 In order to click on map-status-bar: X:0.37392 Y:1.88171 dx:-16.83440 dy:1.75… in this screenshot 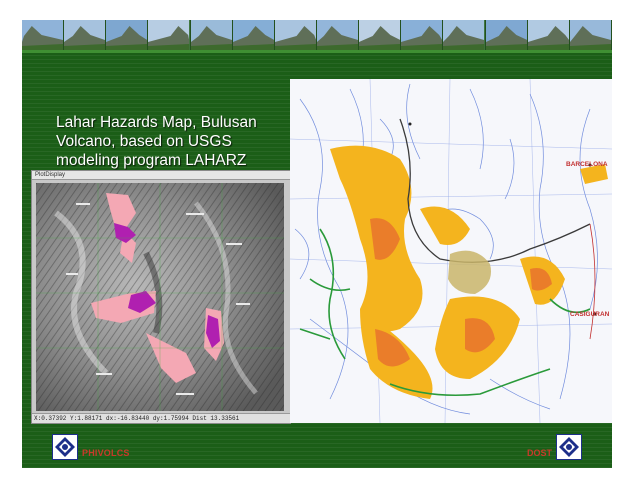, I will do `click(161, 418)`.